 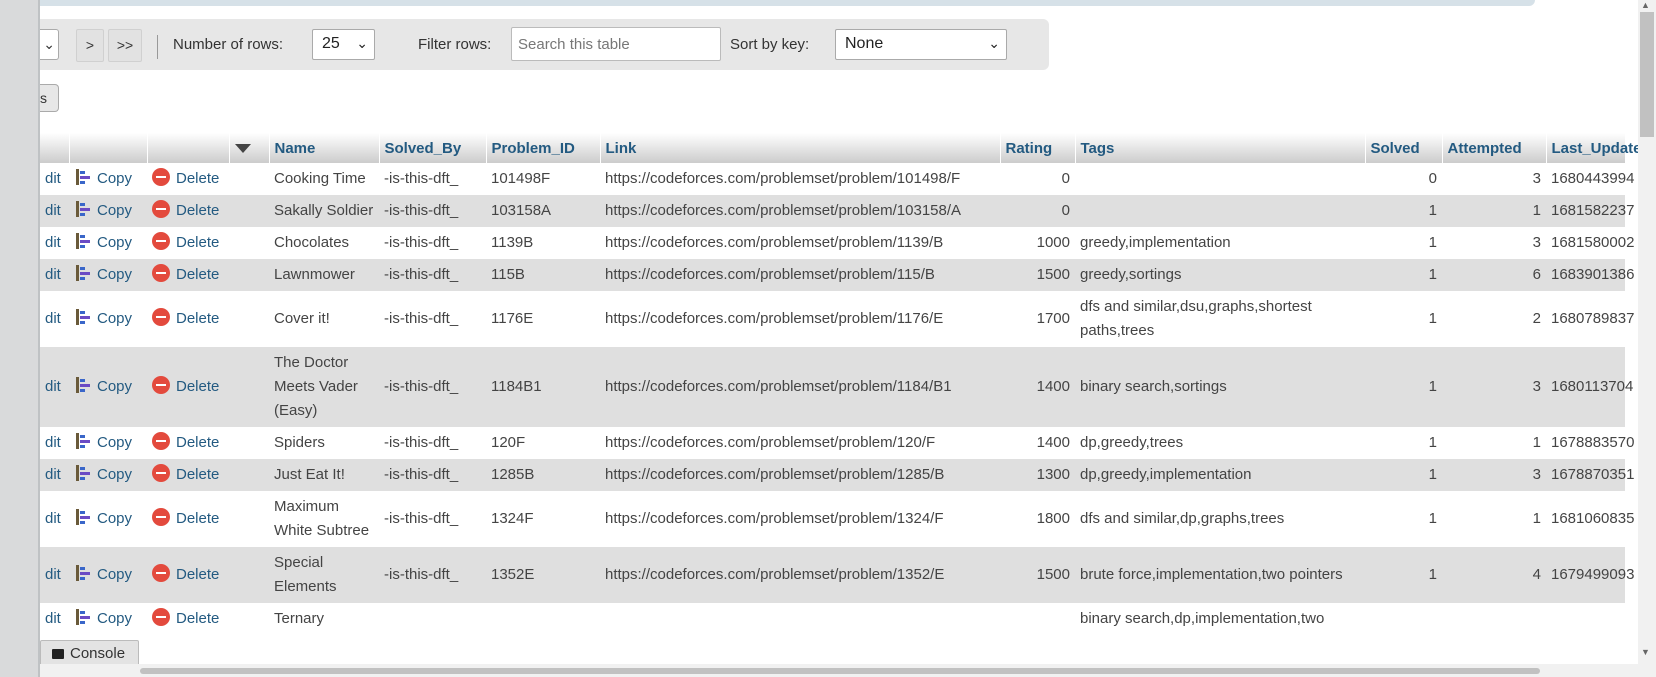 I want to click on cell-name: Just Eat It!, so click(x=324, y=475).